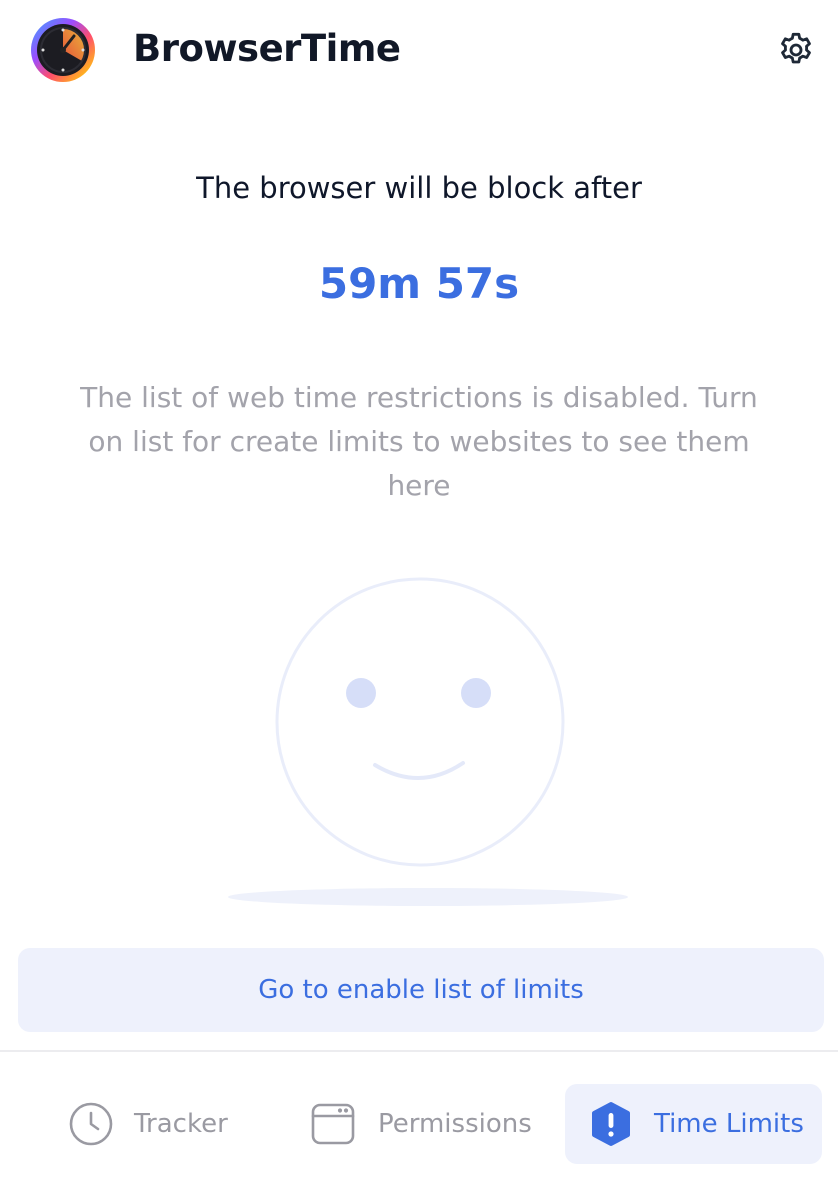 This screenshot has height=1188, width=838. What do you see at coordinates (455, 1124) in the screenshot?
I see `tab-permissions-label: Permissions` at bounding box center [455, 1124].